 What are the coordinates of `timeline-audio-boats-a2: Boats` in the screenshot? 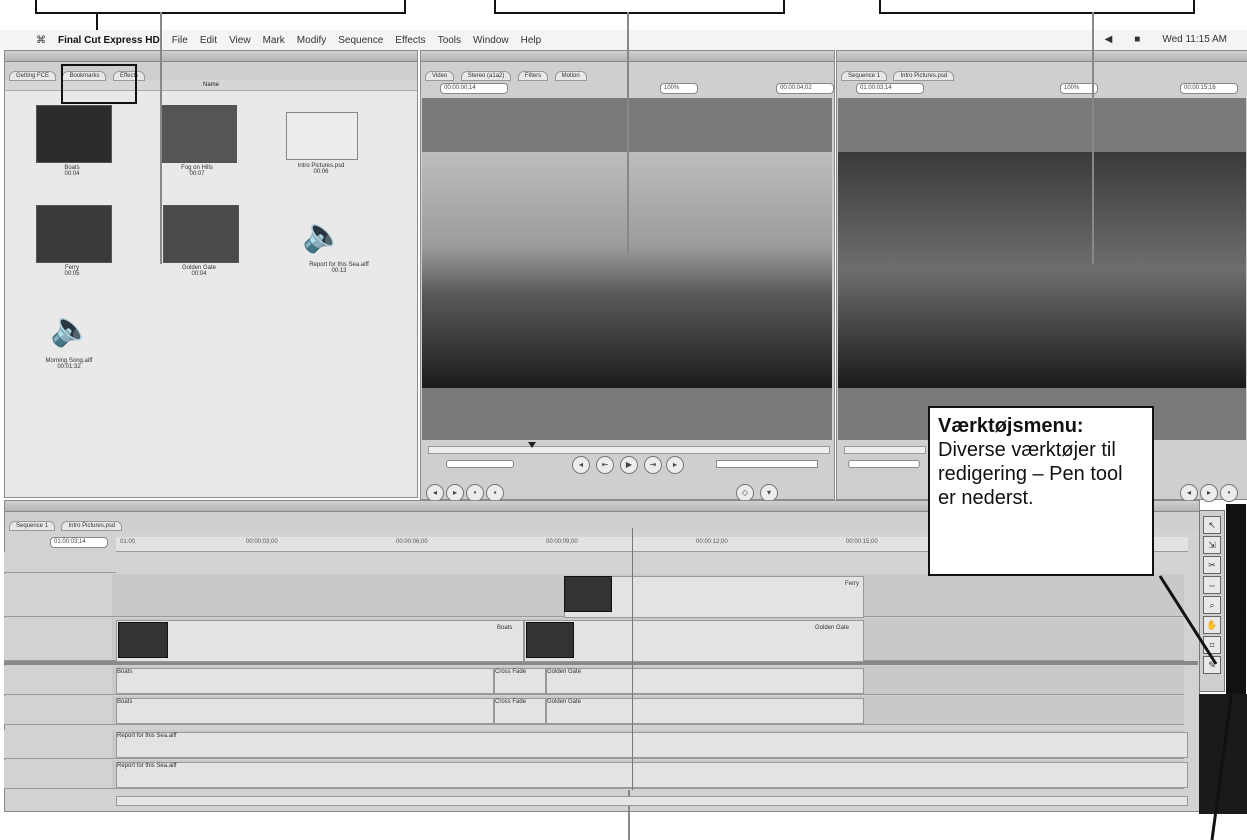 It's located at (305, 711).